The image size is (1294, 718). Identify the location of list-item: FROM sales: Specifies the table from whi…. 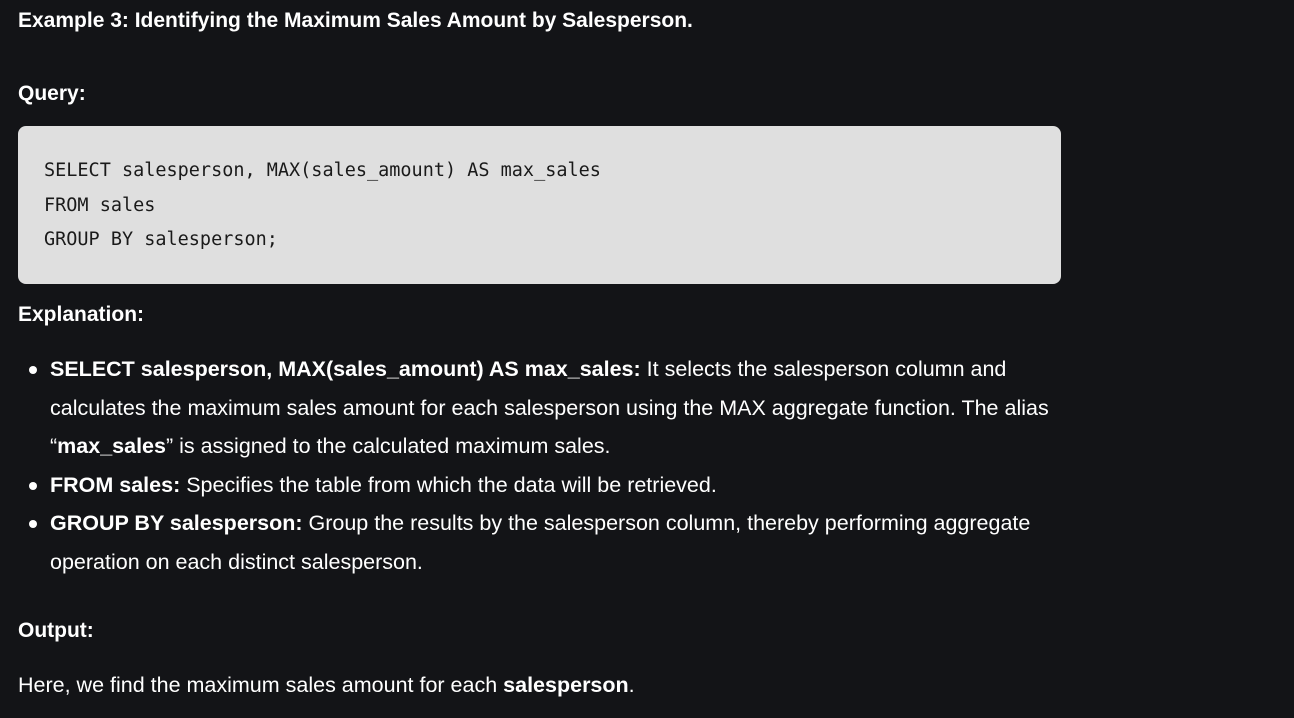
(548, 485).